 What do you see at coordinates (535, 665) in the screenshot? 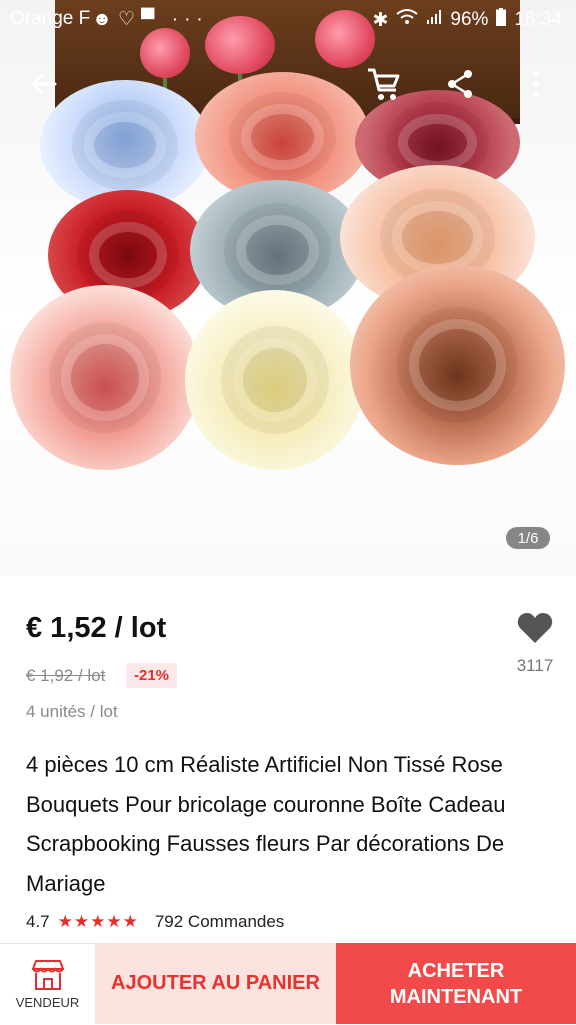
I see `wishlist-count: 3117` at bounding box center [535, 665].